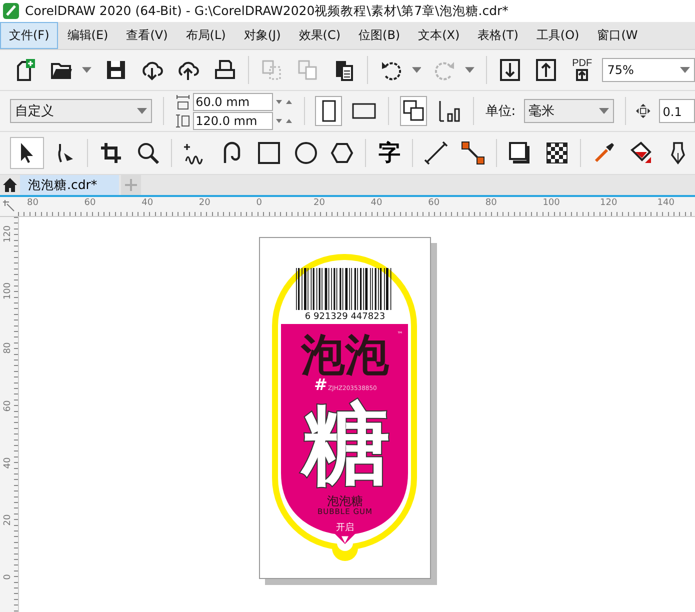 This screenshot has width=695, height=612. I want to click on print-icon, so click(224, 70).